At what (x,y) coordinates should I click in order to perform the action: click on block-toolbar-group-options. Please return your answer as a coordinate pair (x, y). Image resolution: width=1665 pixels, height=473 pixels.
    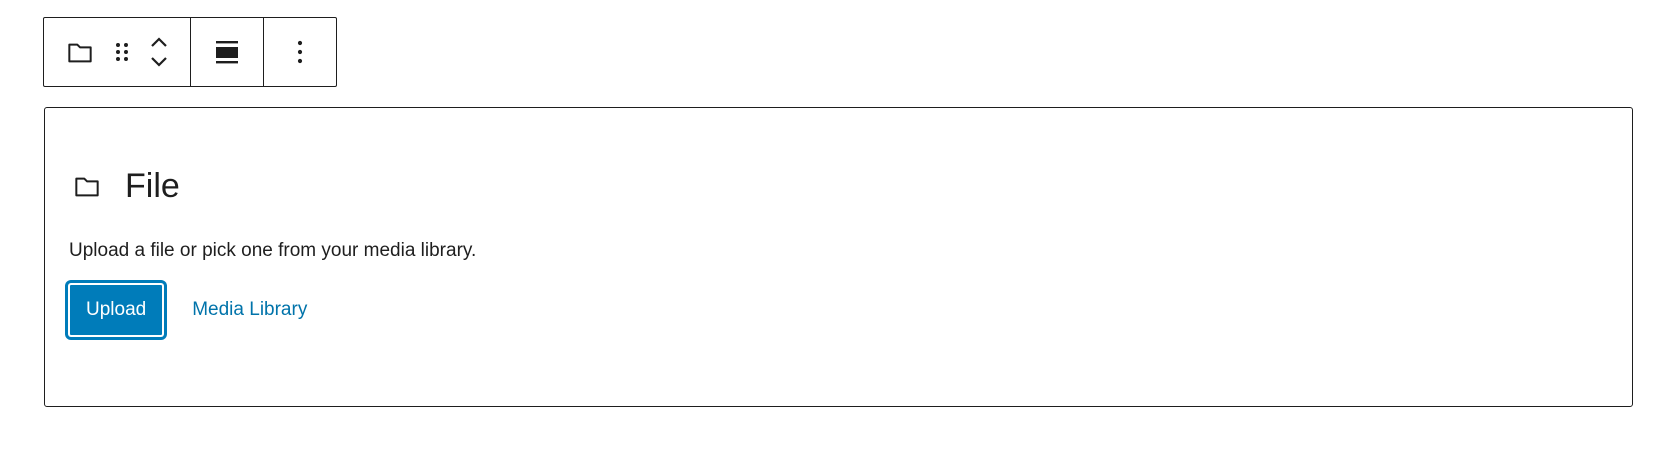
    Looking at the image, I should click on (299, 52).